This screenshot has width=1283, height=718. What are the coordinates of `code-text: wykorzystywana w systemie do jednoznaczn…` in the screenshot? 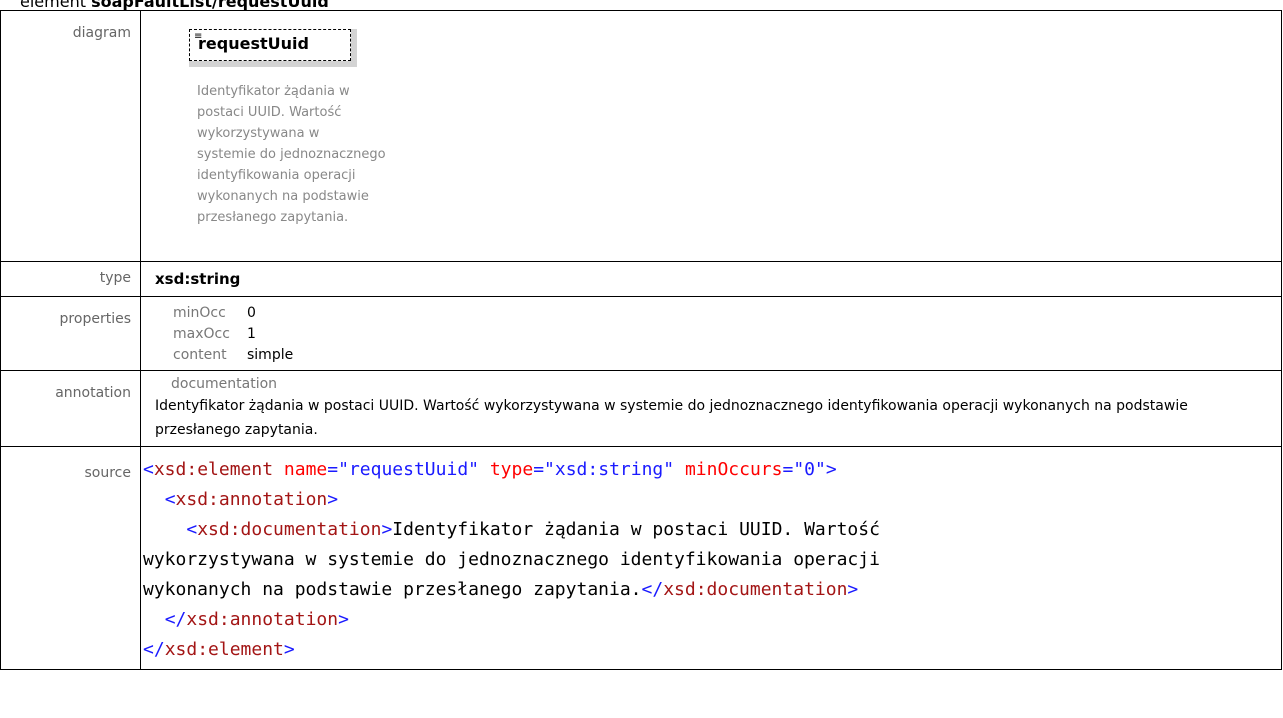 It's located at (511, 559).